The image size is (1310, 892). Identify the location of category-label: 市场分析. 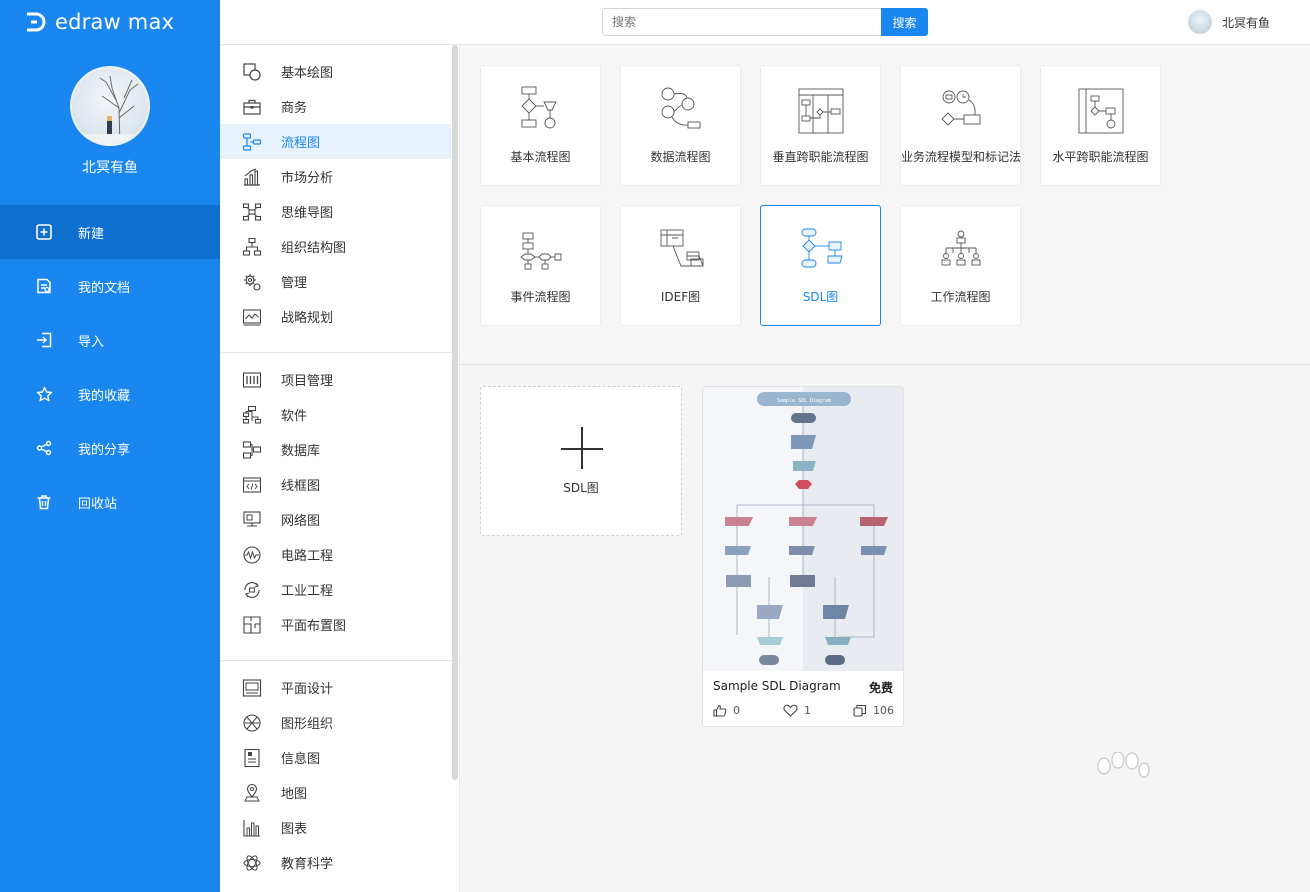
(307, 178).